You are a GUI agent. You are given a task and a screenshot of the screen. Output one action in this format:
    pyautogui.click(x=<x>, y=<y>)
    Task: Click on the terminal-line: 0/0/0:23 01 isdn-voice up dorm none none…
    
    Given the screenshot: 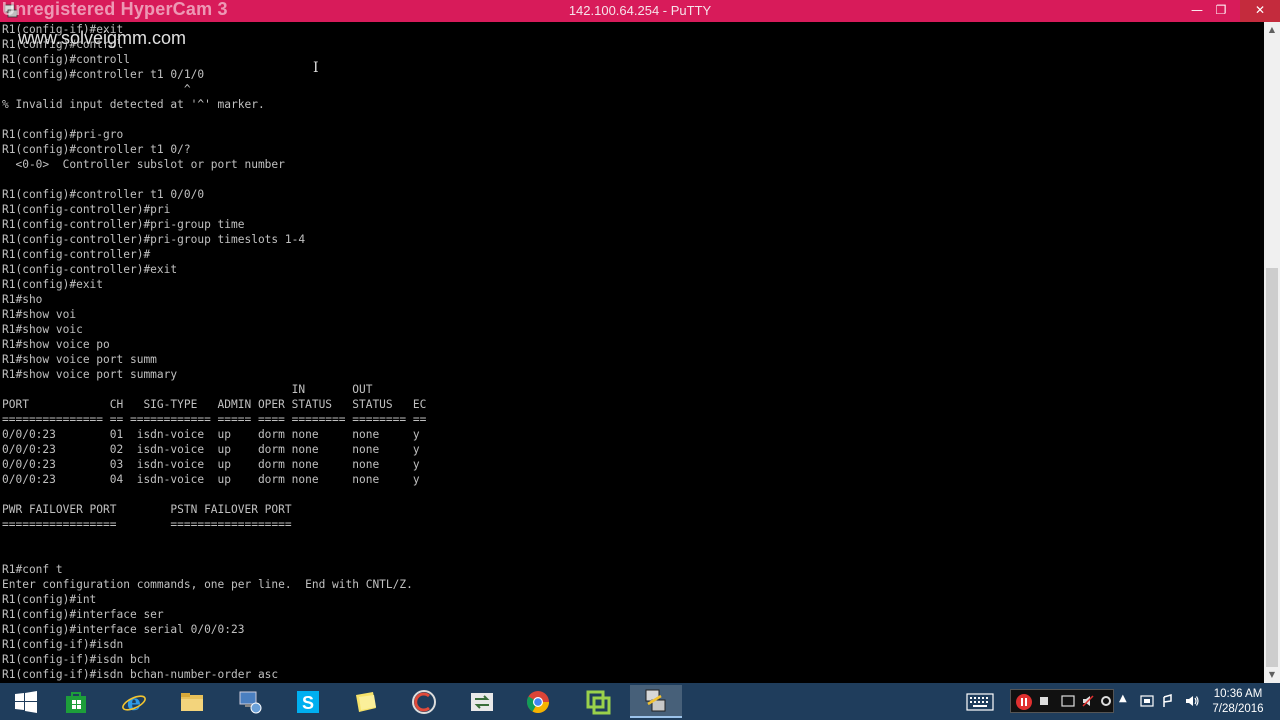 What is the action you would take?
    pyautogui.click(x=211, y=434)
    